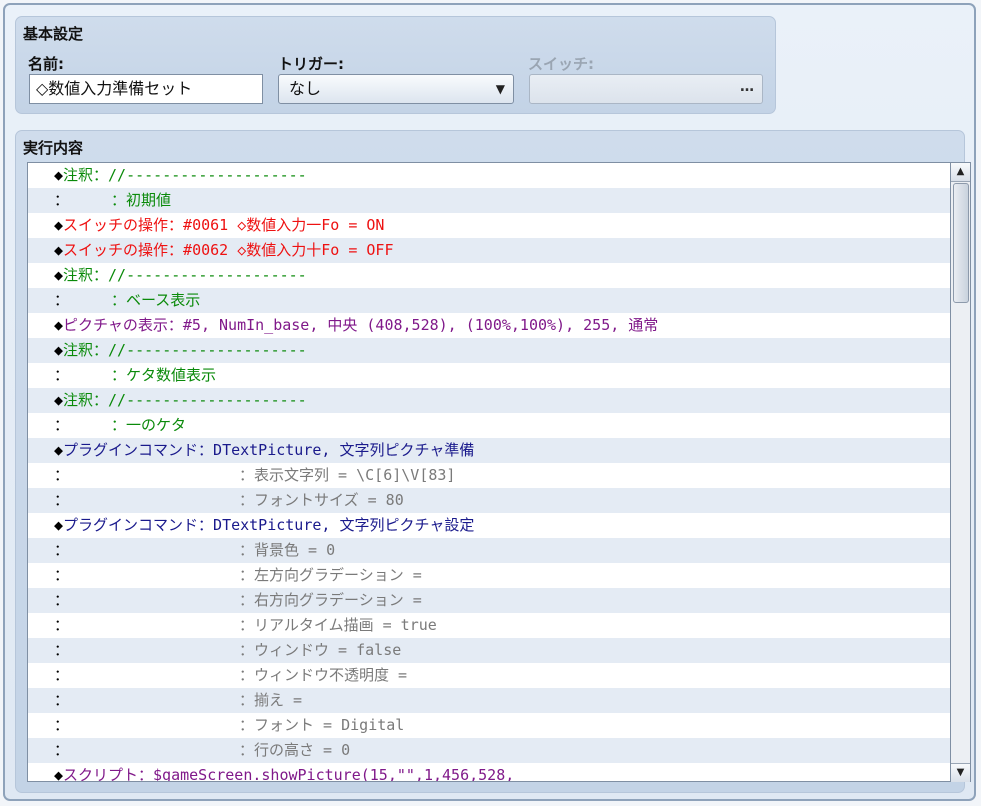  What do you see at coordinates (561, 64) in the screenshot?
I see `switch-label: スイッチ:` at bounding box center [561, 64].